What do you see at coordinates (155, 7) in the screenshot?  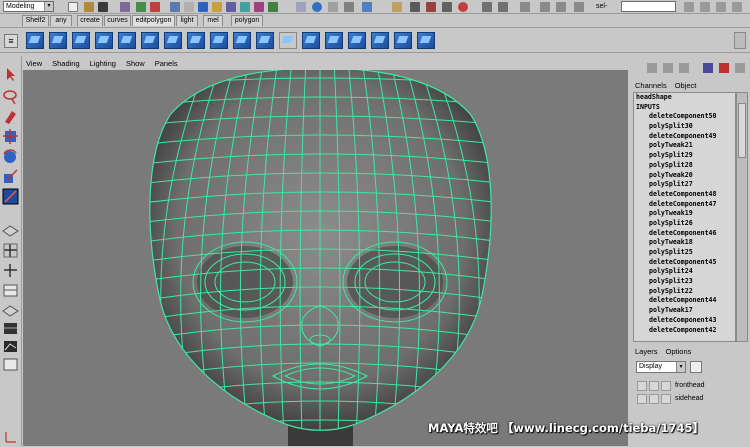 I see `select-component-icon` at bounding box center [155, 7].